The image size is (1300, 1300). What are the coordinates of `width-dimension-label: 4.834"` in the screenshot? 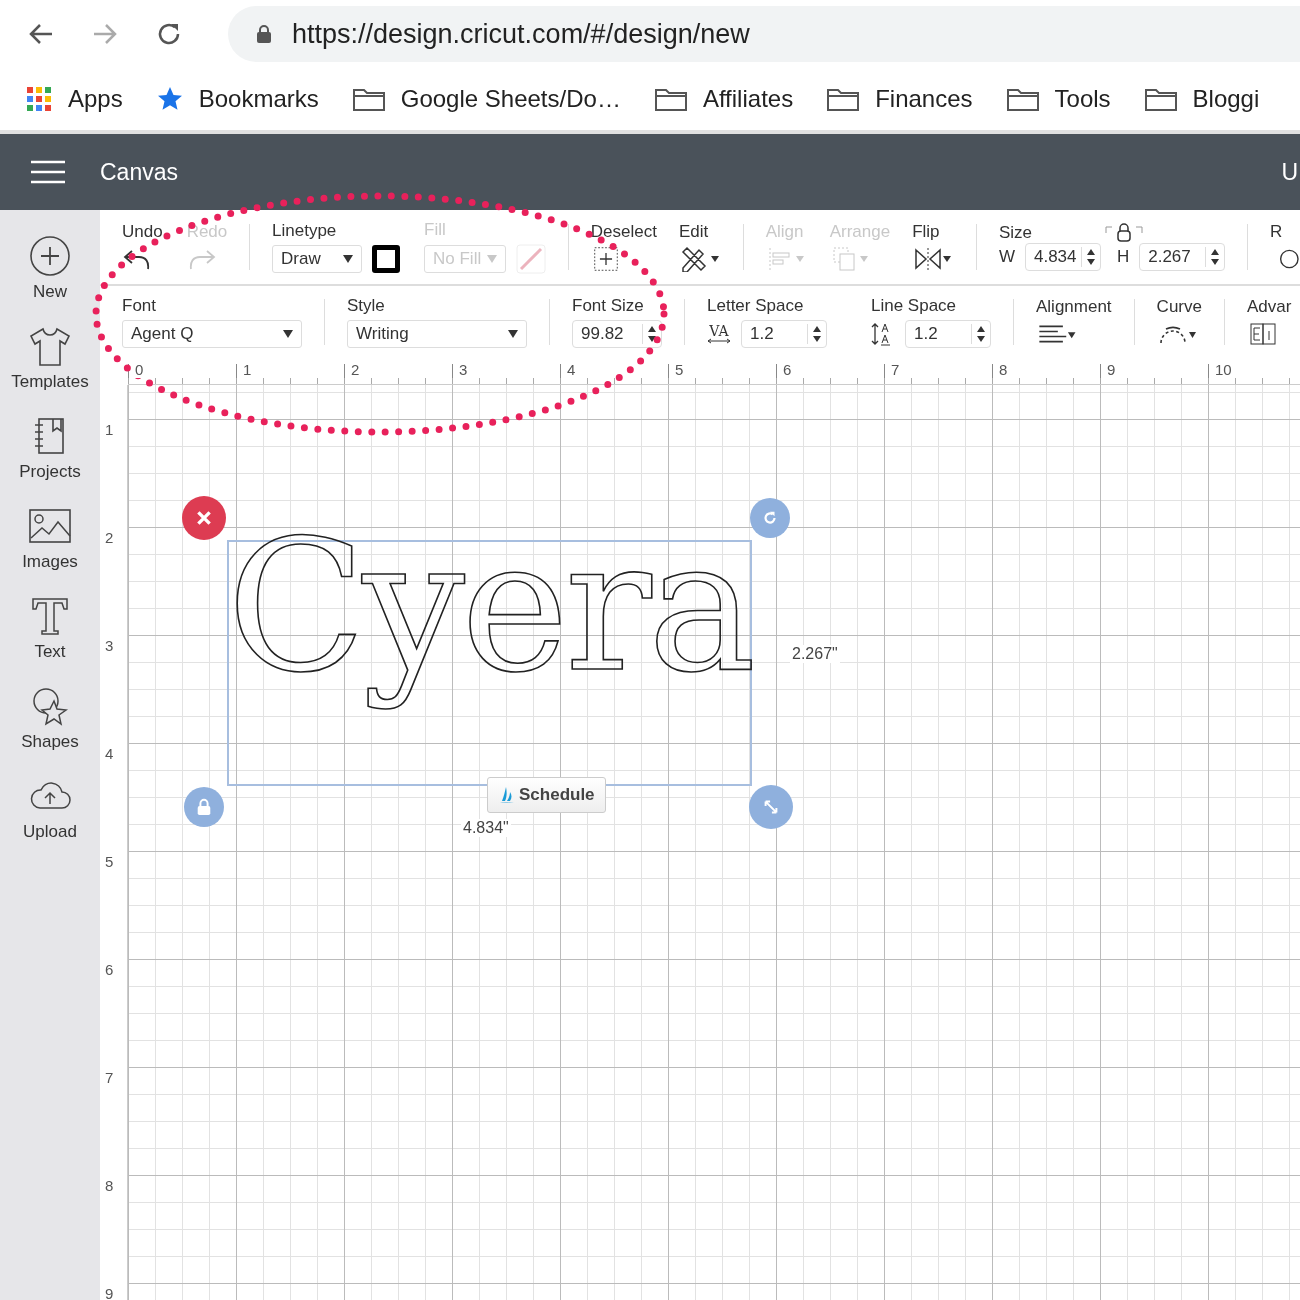 It's located at (486, 828).